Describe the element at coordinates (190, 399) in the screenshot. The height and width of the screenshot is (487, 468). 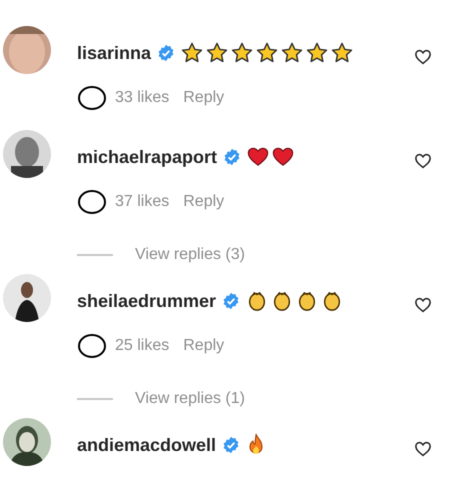
I see `view-replies-link: View replies (1)` at that location.